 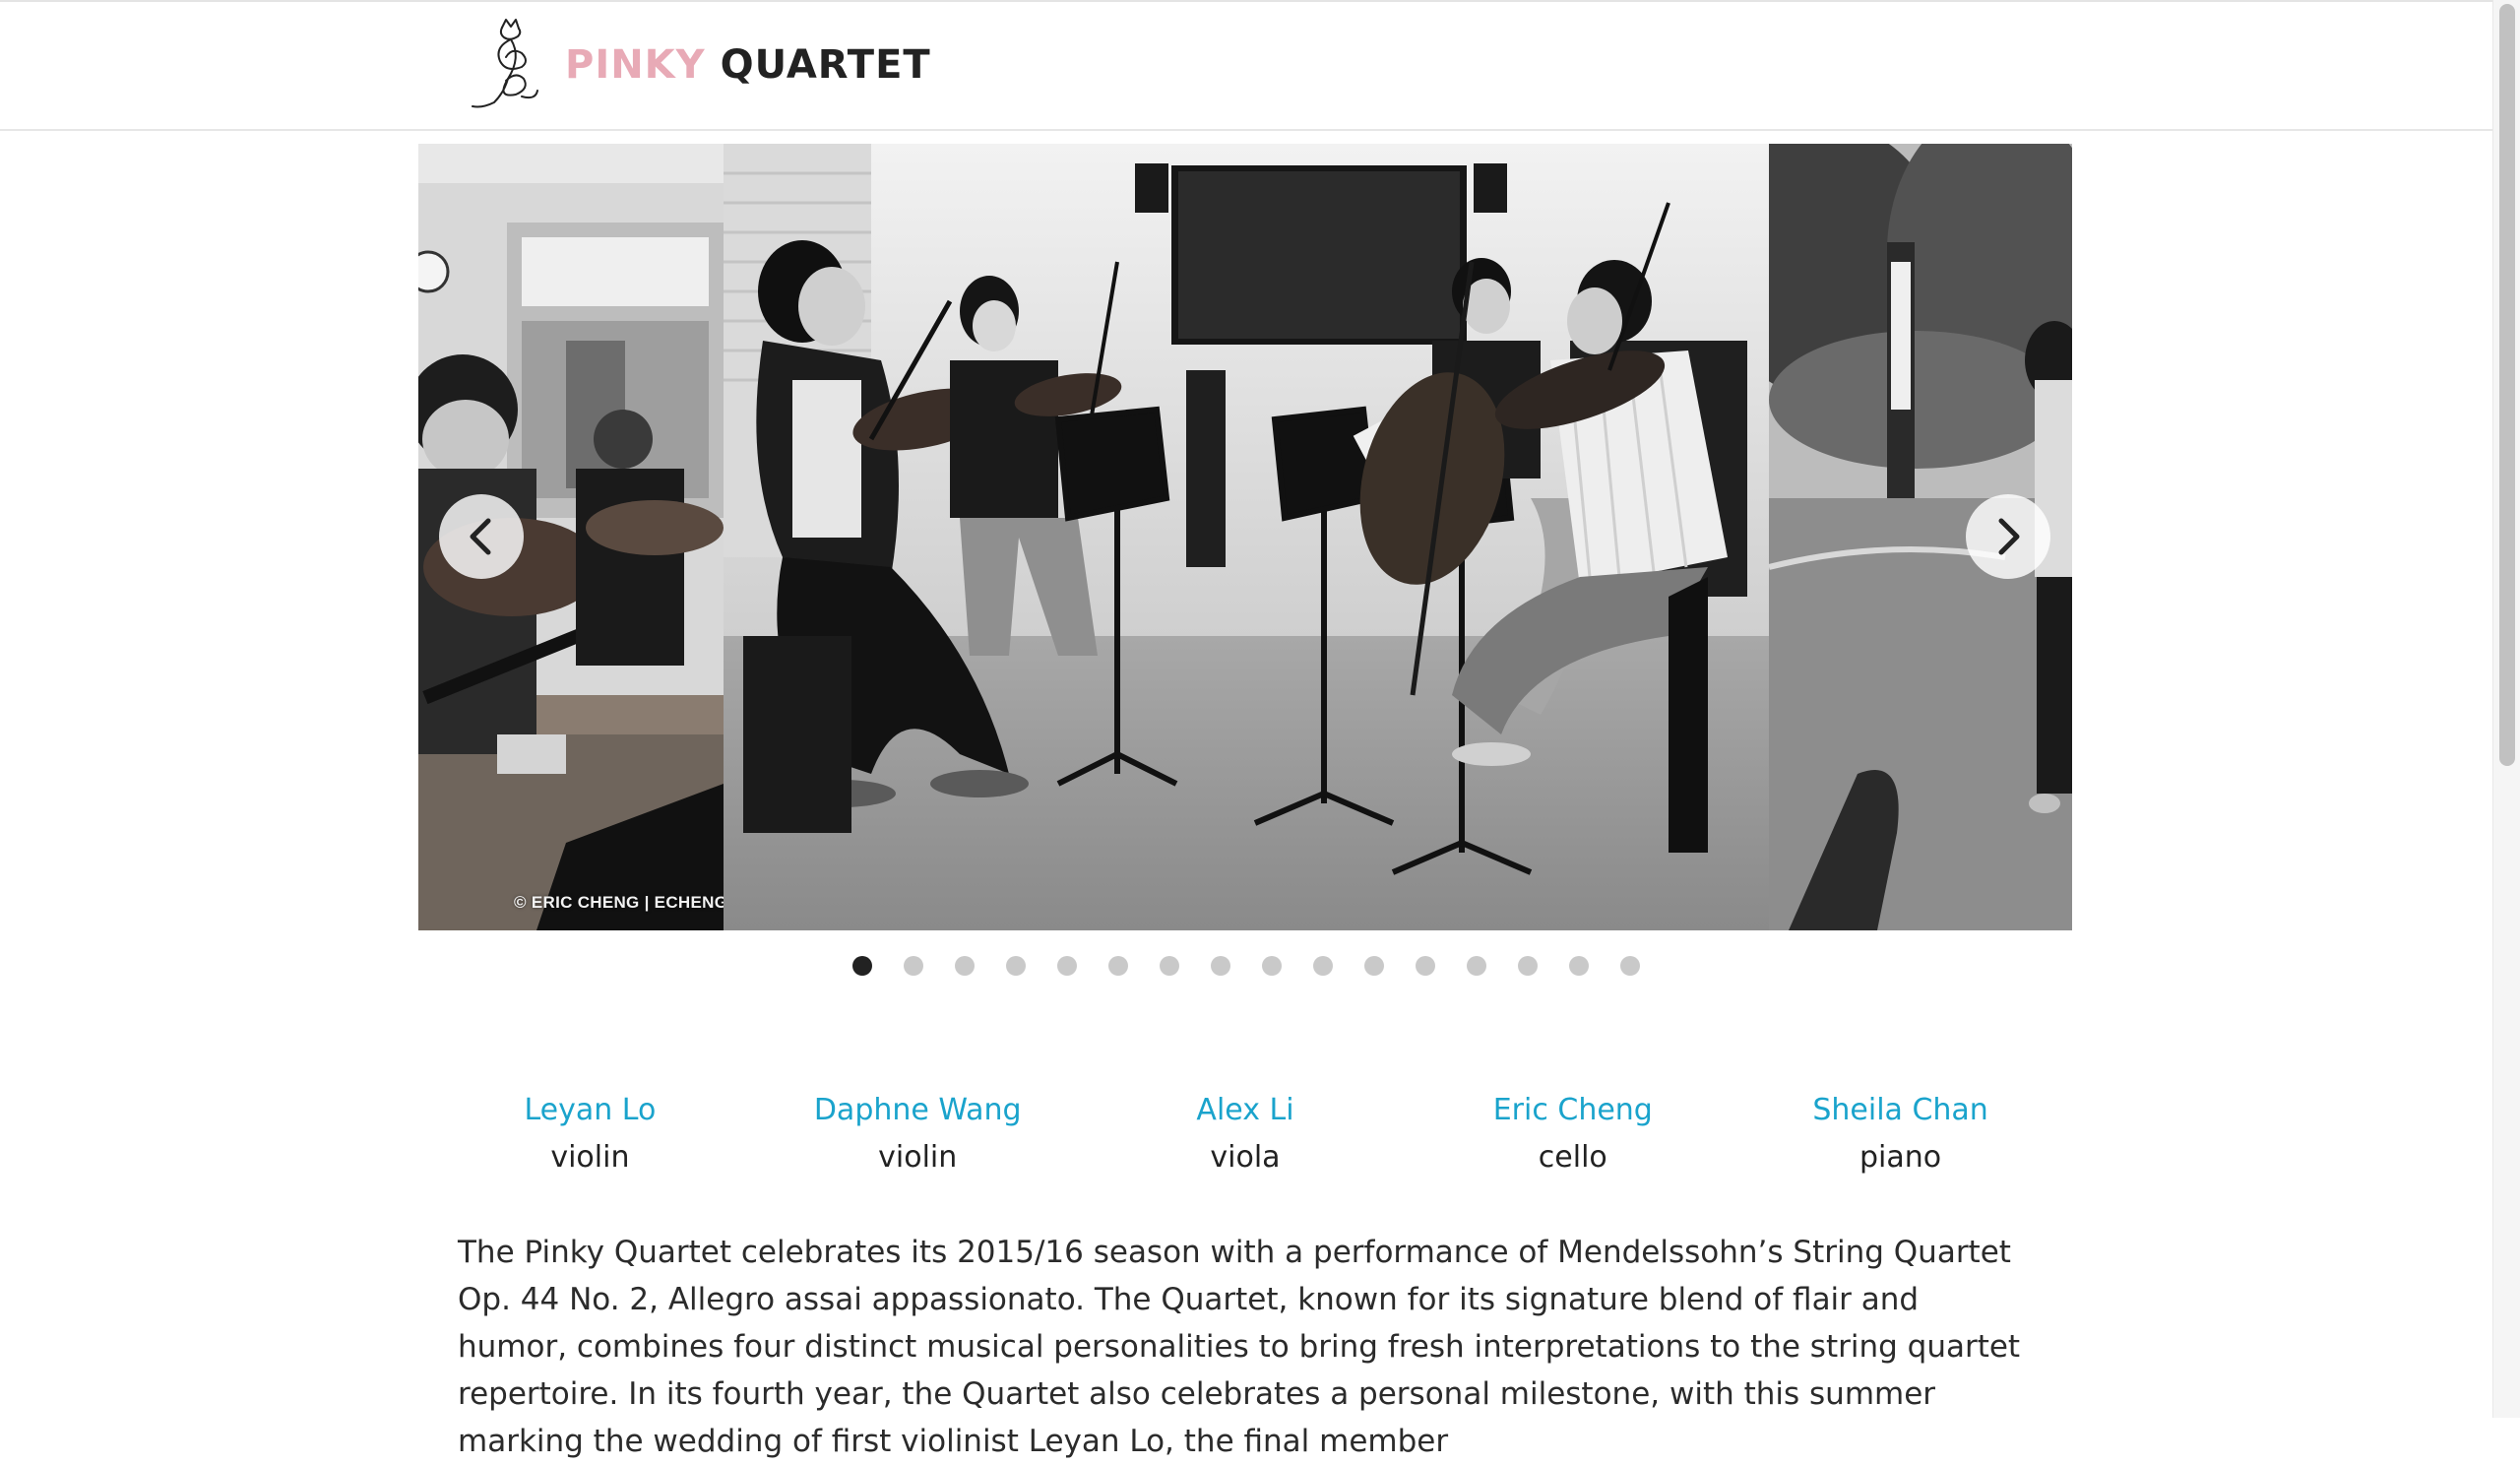 What do you see at coordinates (1245, 1157) in the screenshot?
I see `member-instrument: viola` at bounding box center [1245, 1157].